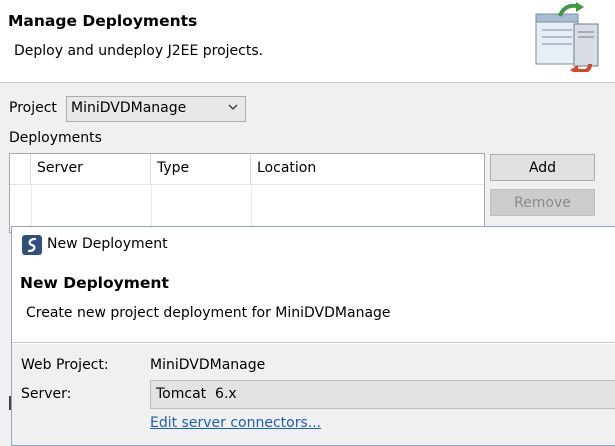  What do you see at coordinates (55, 138) in the screenshot?
I see `deployments-label: Deployments` at bounding box center [55, 138].